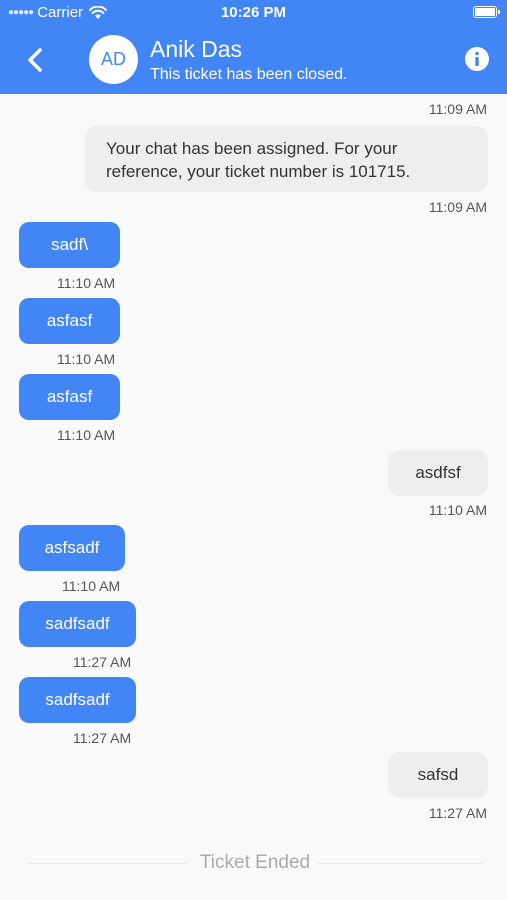 Image resolution: width=507 pixels, height=900 pixels. I want to click on message-bubble-outgoing: safsd, so click(438, 775).